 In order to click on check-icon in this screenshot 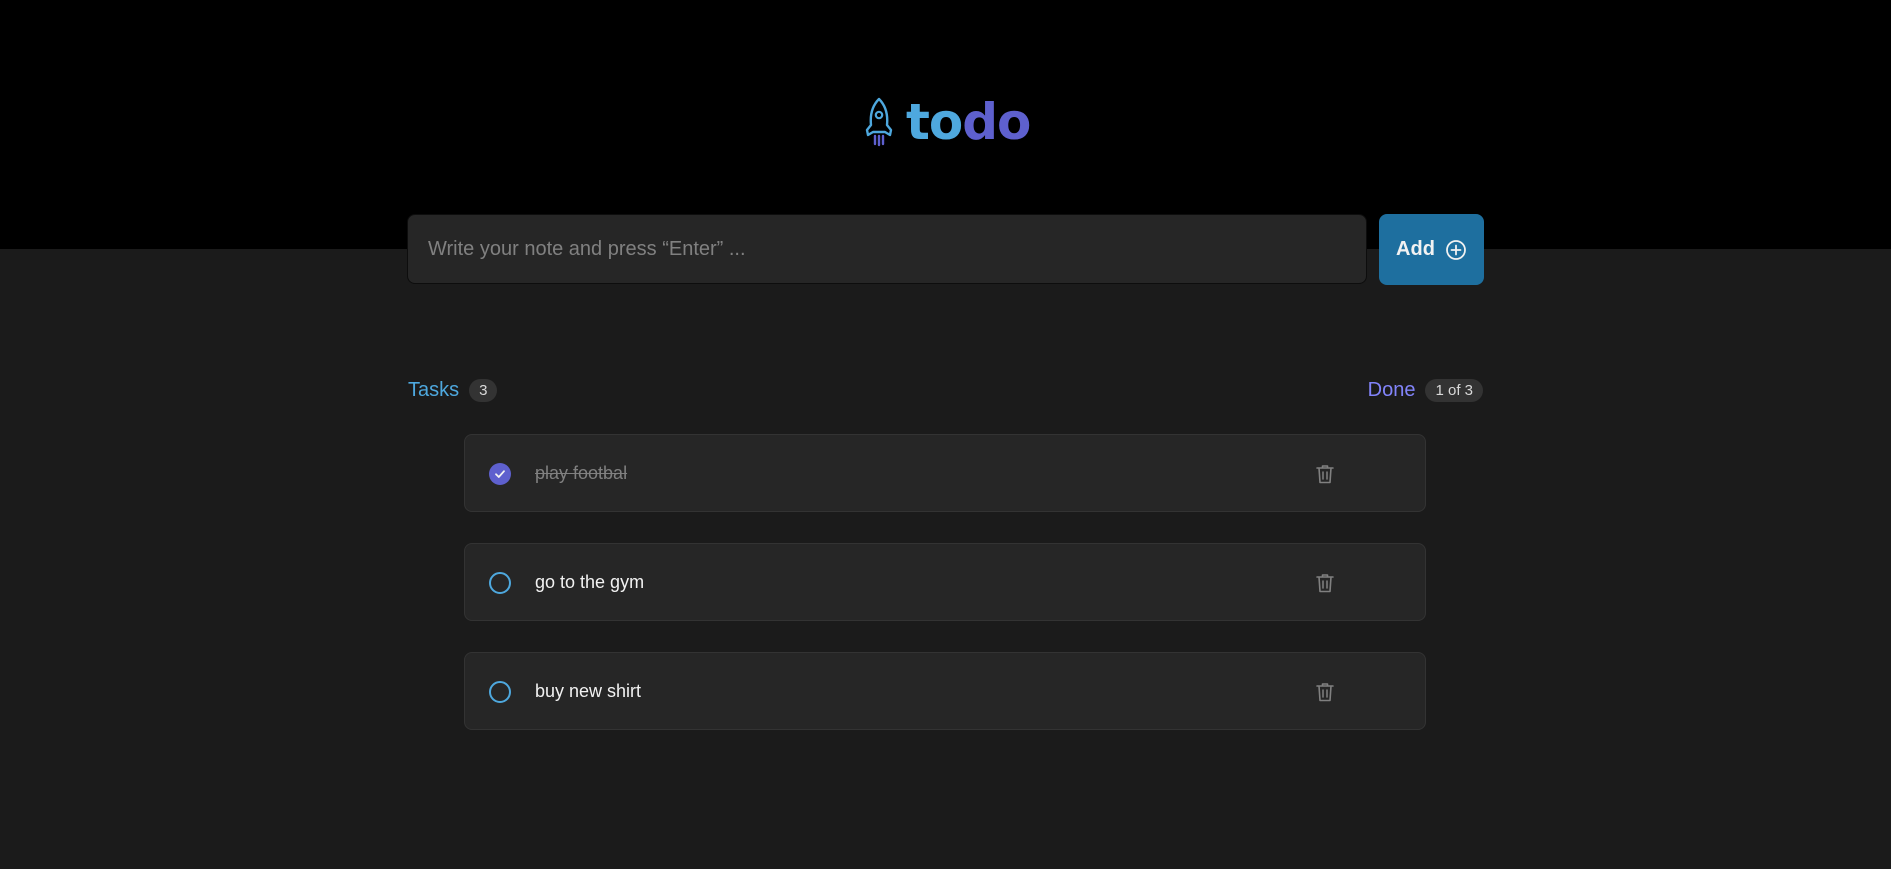, I will do `click(500, 474)`.